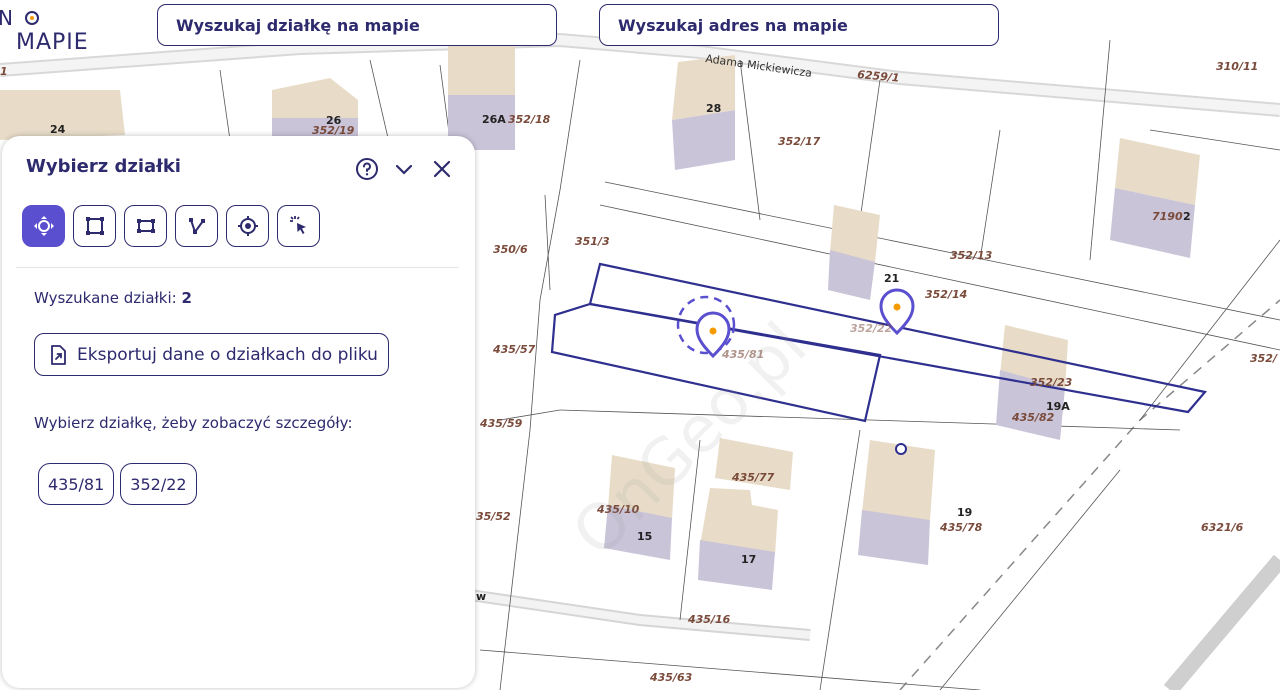  I want to click on move-selection-icon, so click(43, 226).